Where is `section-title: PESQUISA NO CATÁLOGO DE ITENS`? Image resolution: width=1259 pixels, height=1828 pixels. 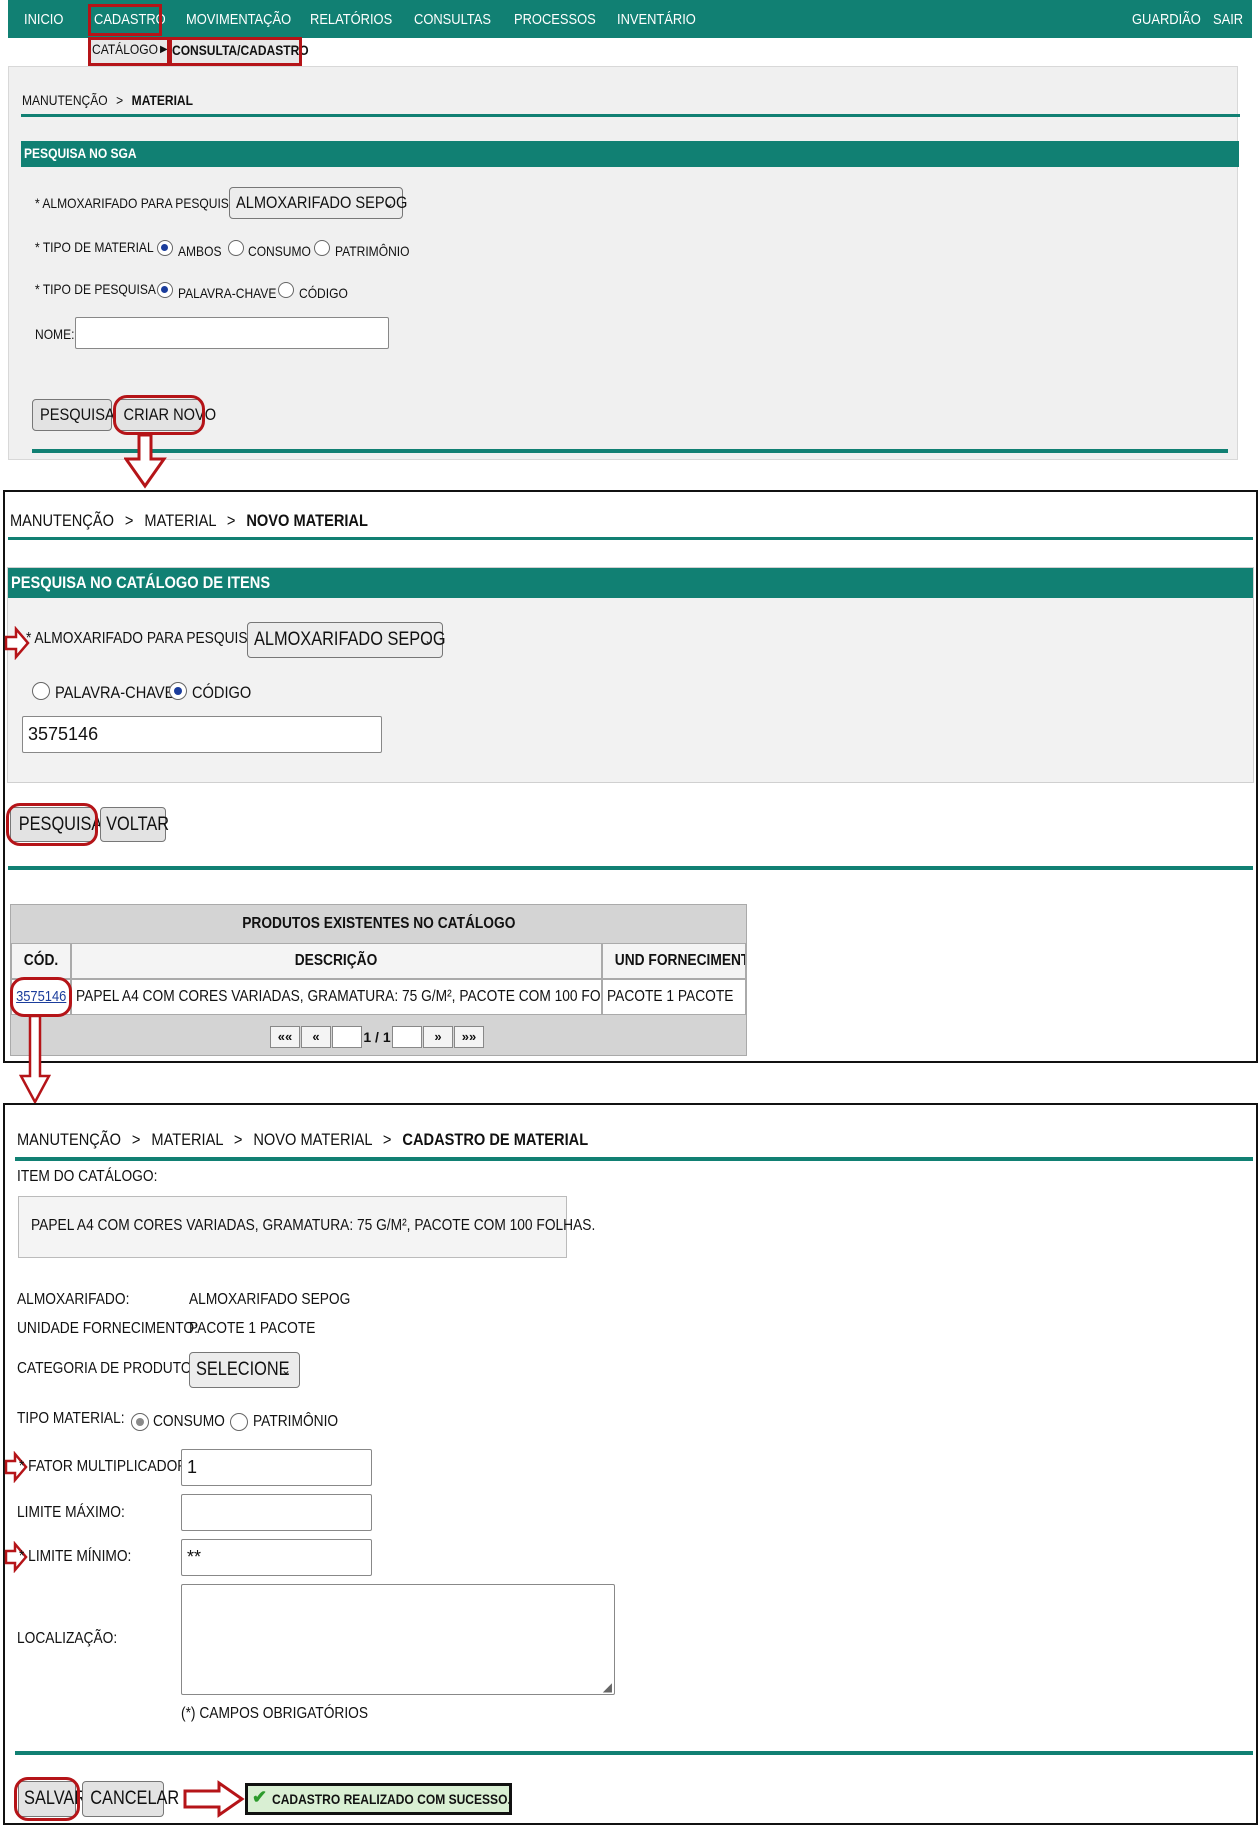
section-title: PESQUISA NO CATÁLOGO DE ITENS is located at coordinates (141, 582).